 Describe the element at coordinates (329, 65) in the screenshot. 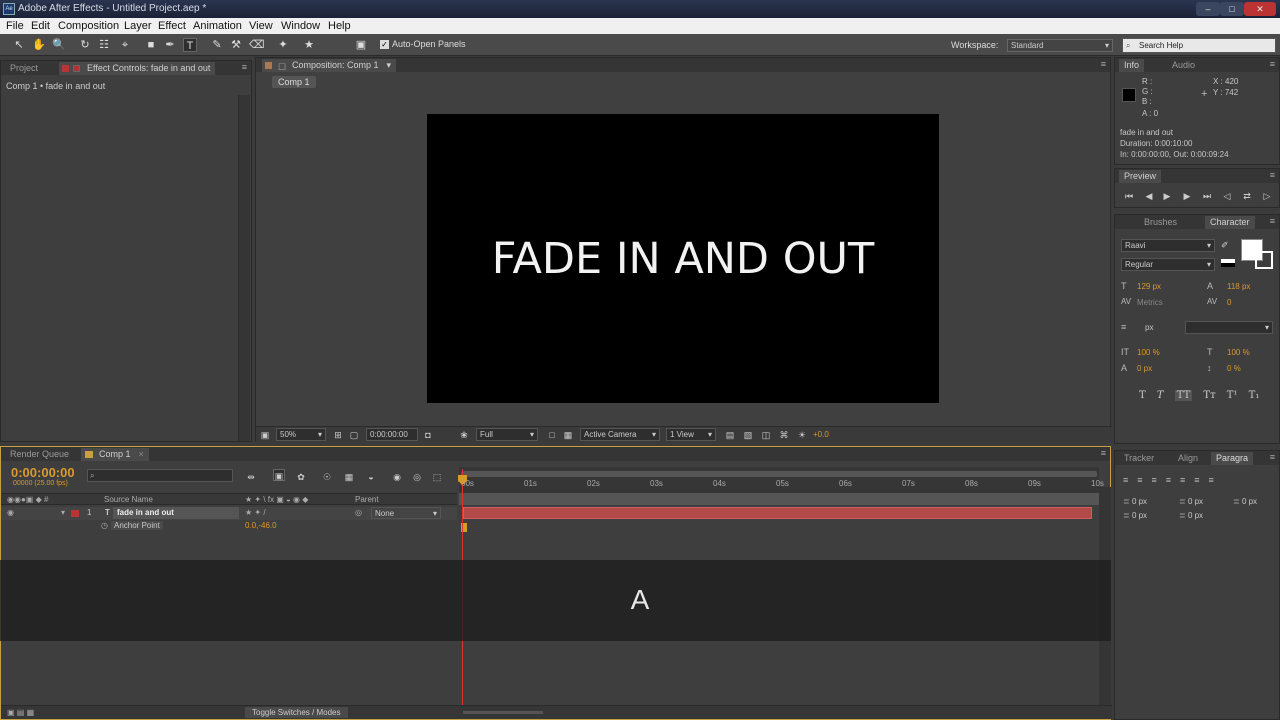

I see `tab-composition: ☐ Composition: Comp 1 ▾` at that location.